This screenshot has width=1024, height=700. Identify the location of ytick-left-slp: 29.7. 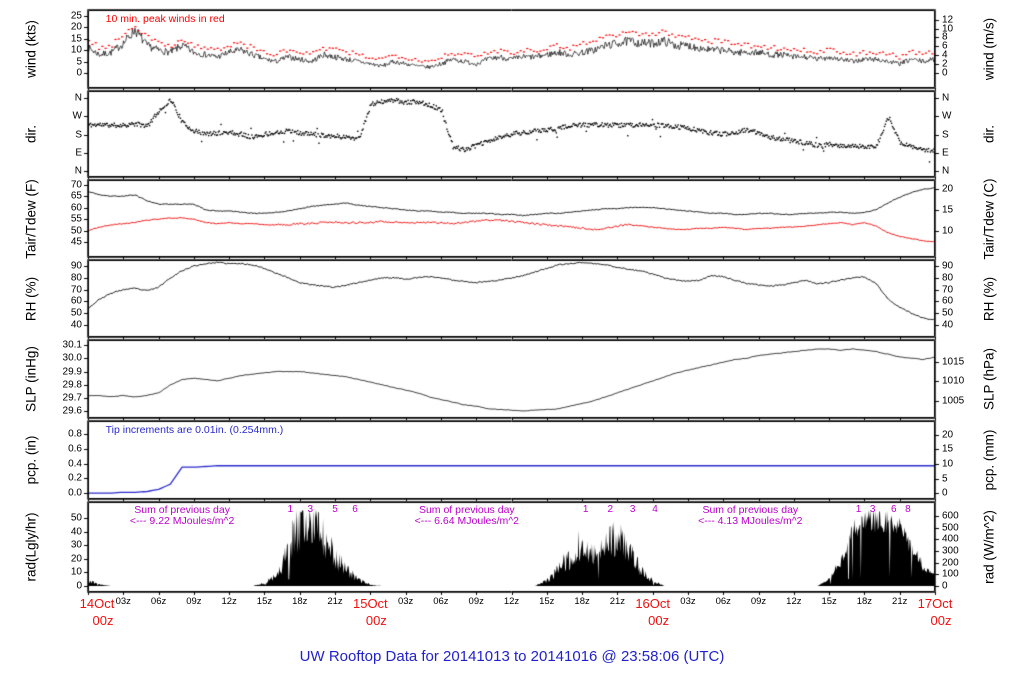
(72, 398).